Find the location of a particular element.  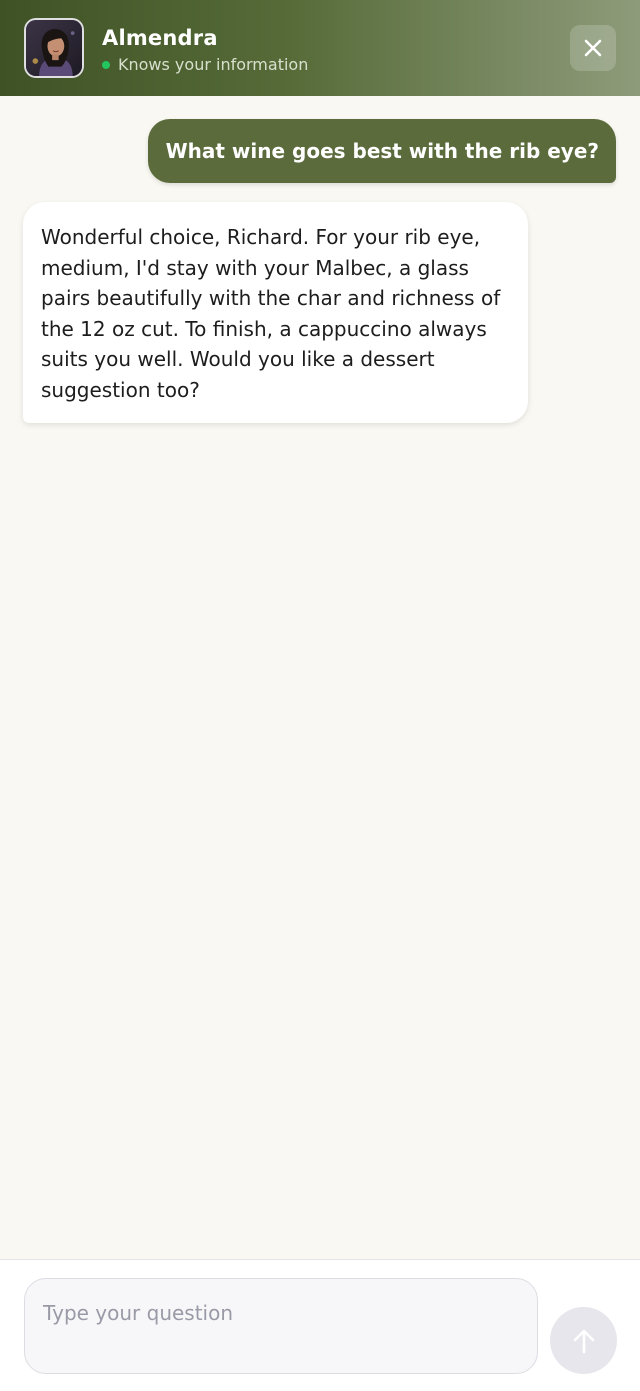

avatar is located at coordinates (54, 48).